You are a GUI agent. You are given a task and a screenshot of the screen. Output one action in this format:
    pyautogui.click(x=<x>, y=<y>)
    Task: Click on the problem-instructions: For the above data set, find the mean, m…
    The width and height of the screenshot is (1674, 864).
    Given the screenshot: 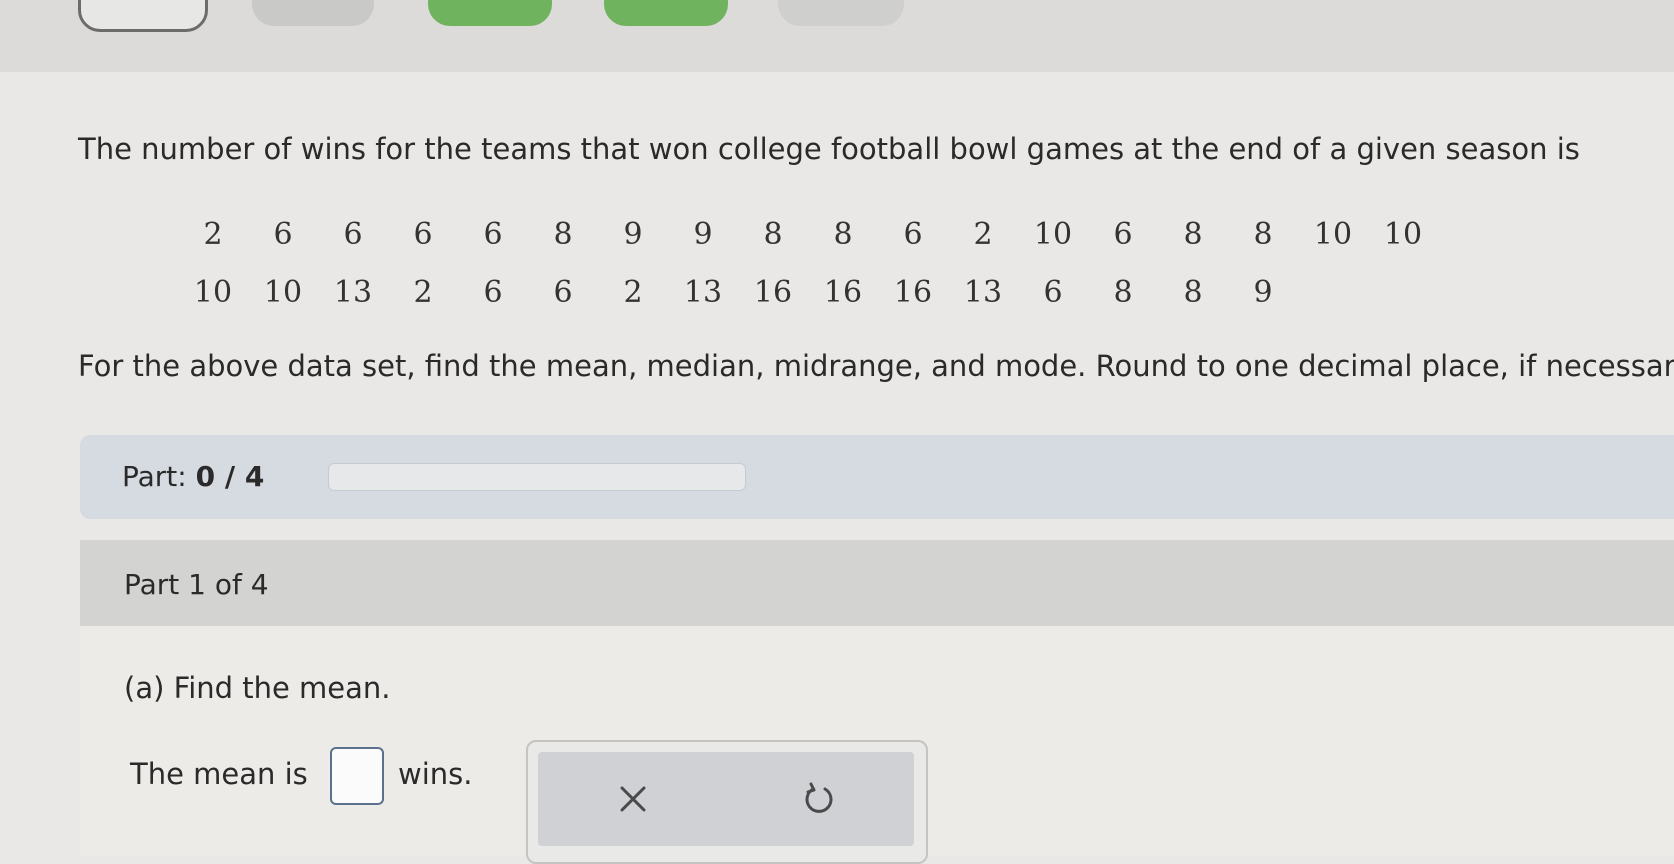 What is the action you would take?
    pyautogui.click(x=876, y=366)
    